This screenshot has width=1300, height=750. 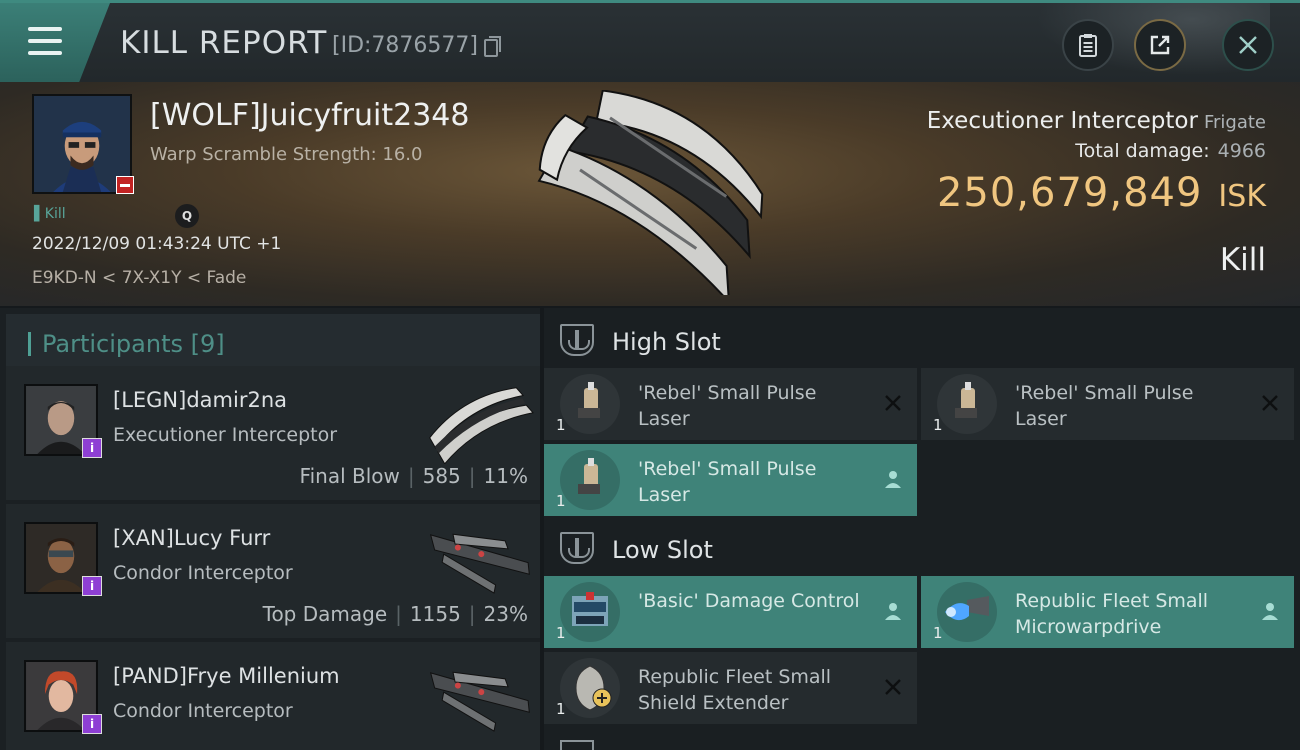 I want to click on kill-tag-label: Kill, so click(x=55, y=214).